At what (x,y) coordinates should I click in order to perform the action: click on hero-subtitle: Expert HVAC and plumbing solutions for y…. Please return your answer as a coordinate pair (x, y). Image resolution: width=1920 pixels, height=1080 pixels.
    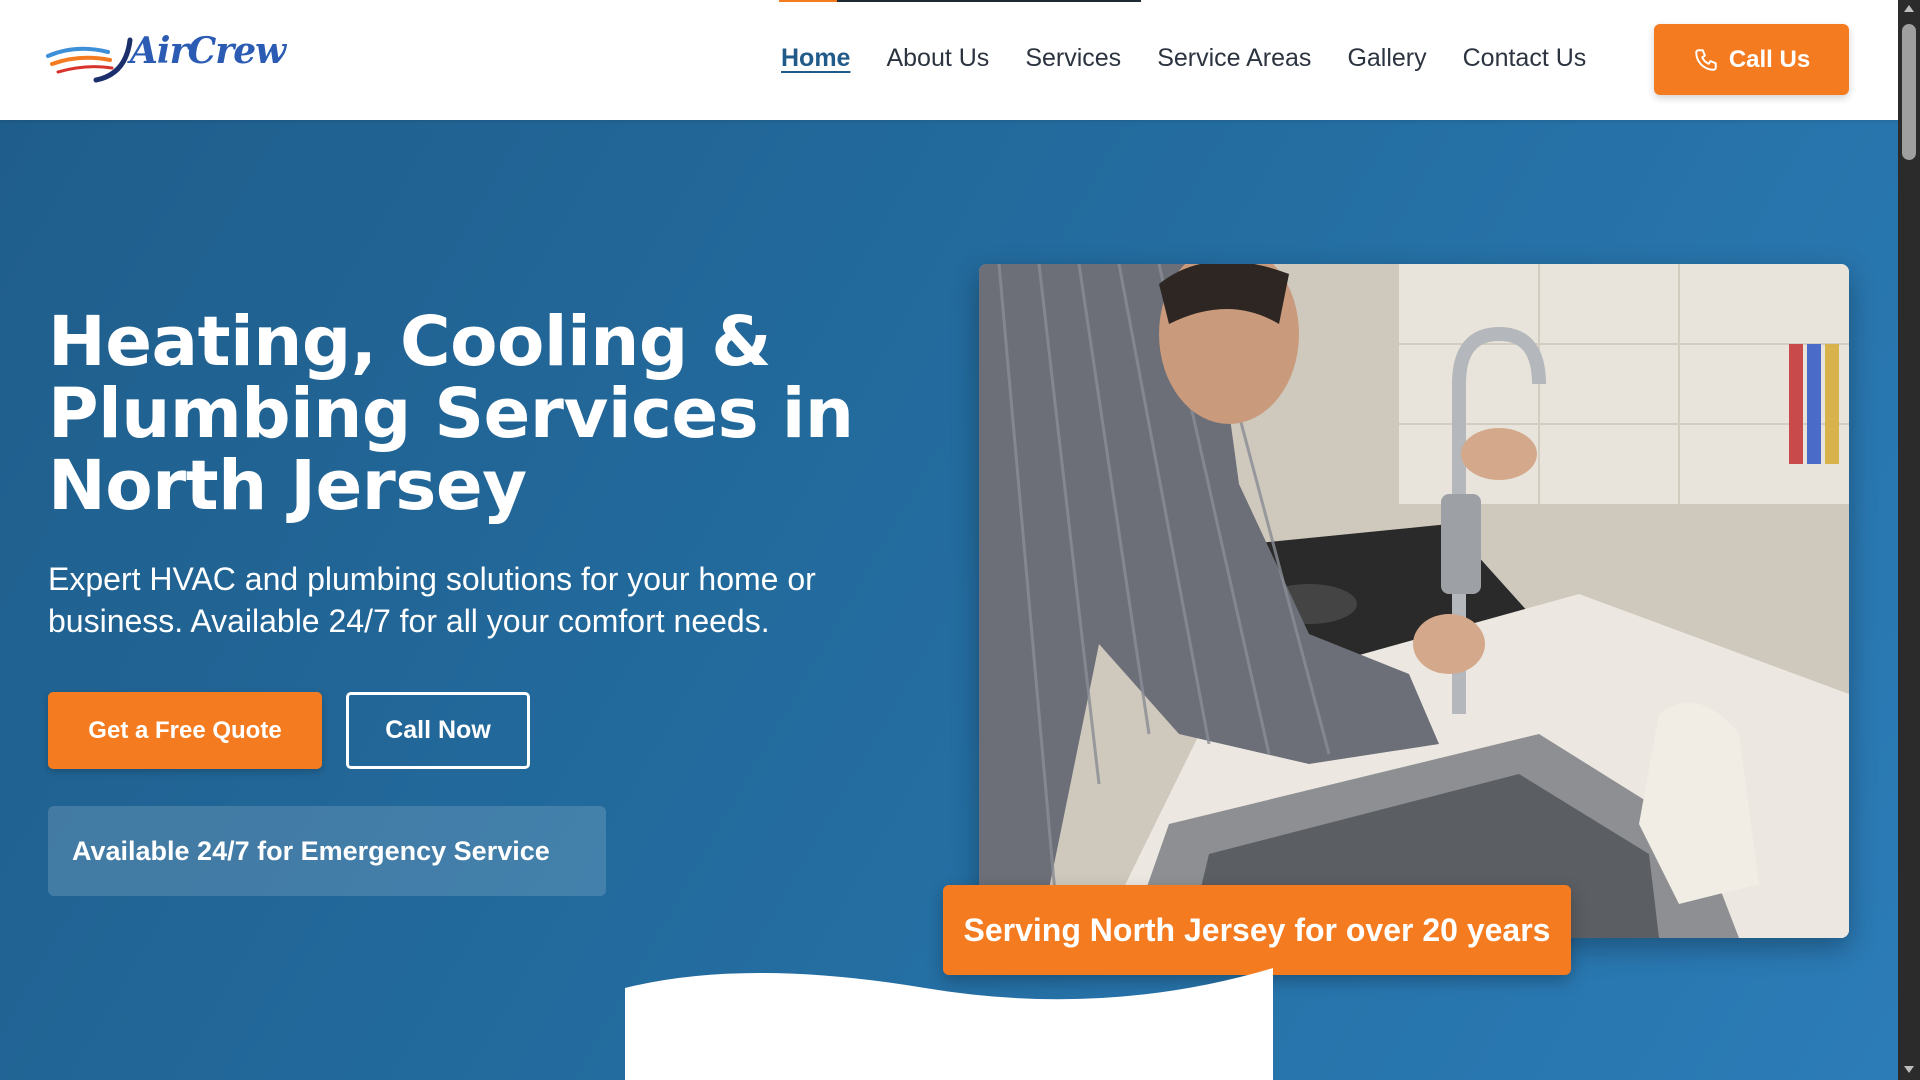
    Looking at the image, I should click on (432, 600).